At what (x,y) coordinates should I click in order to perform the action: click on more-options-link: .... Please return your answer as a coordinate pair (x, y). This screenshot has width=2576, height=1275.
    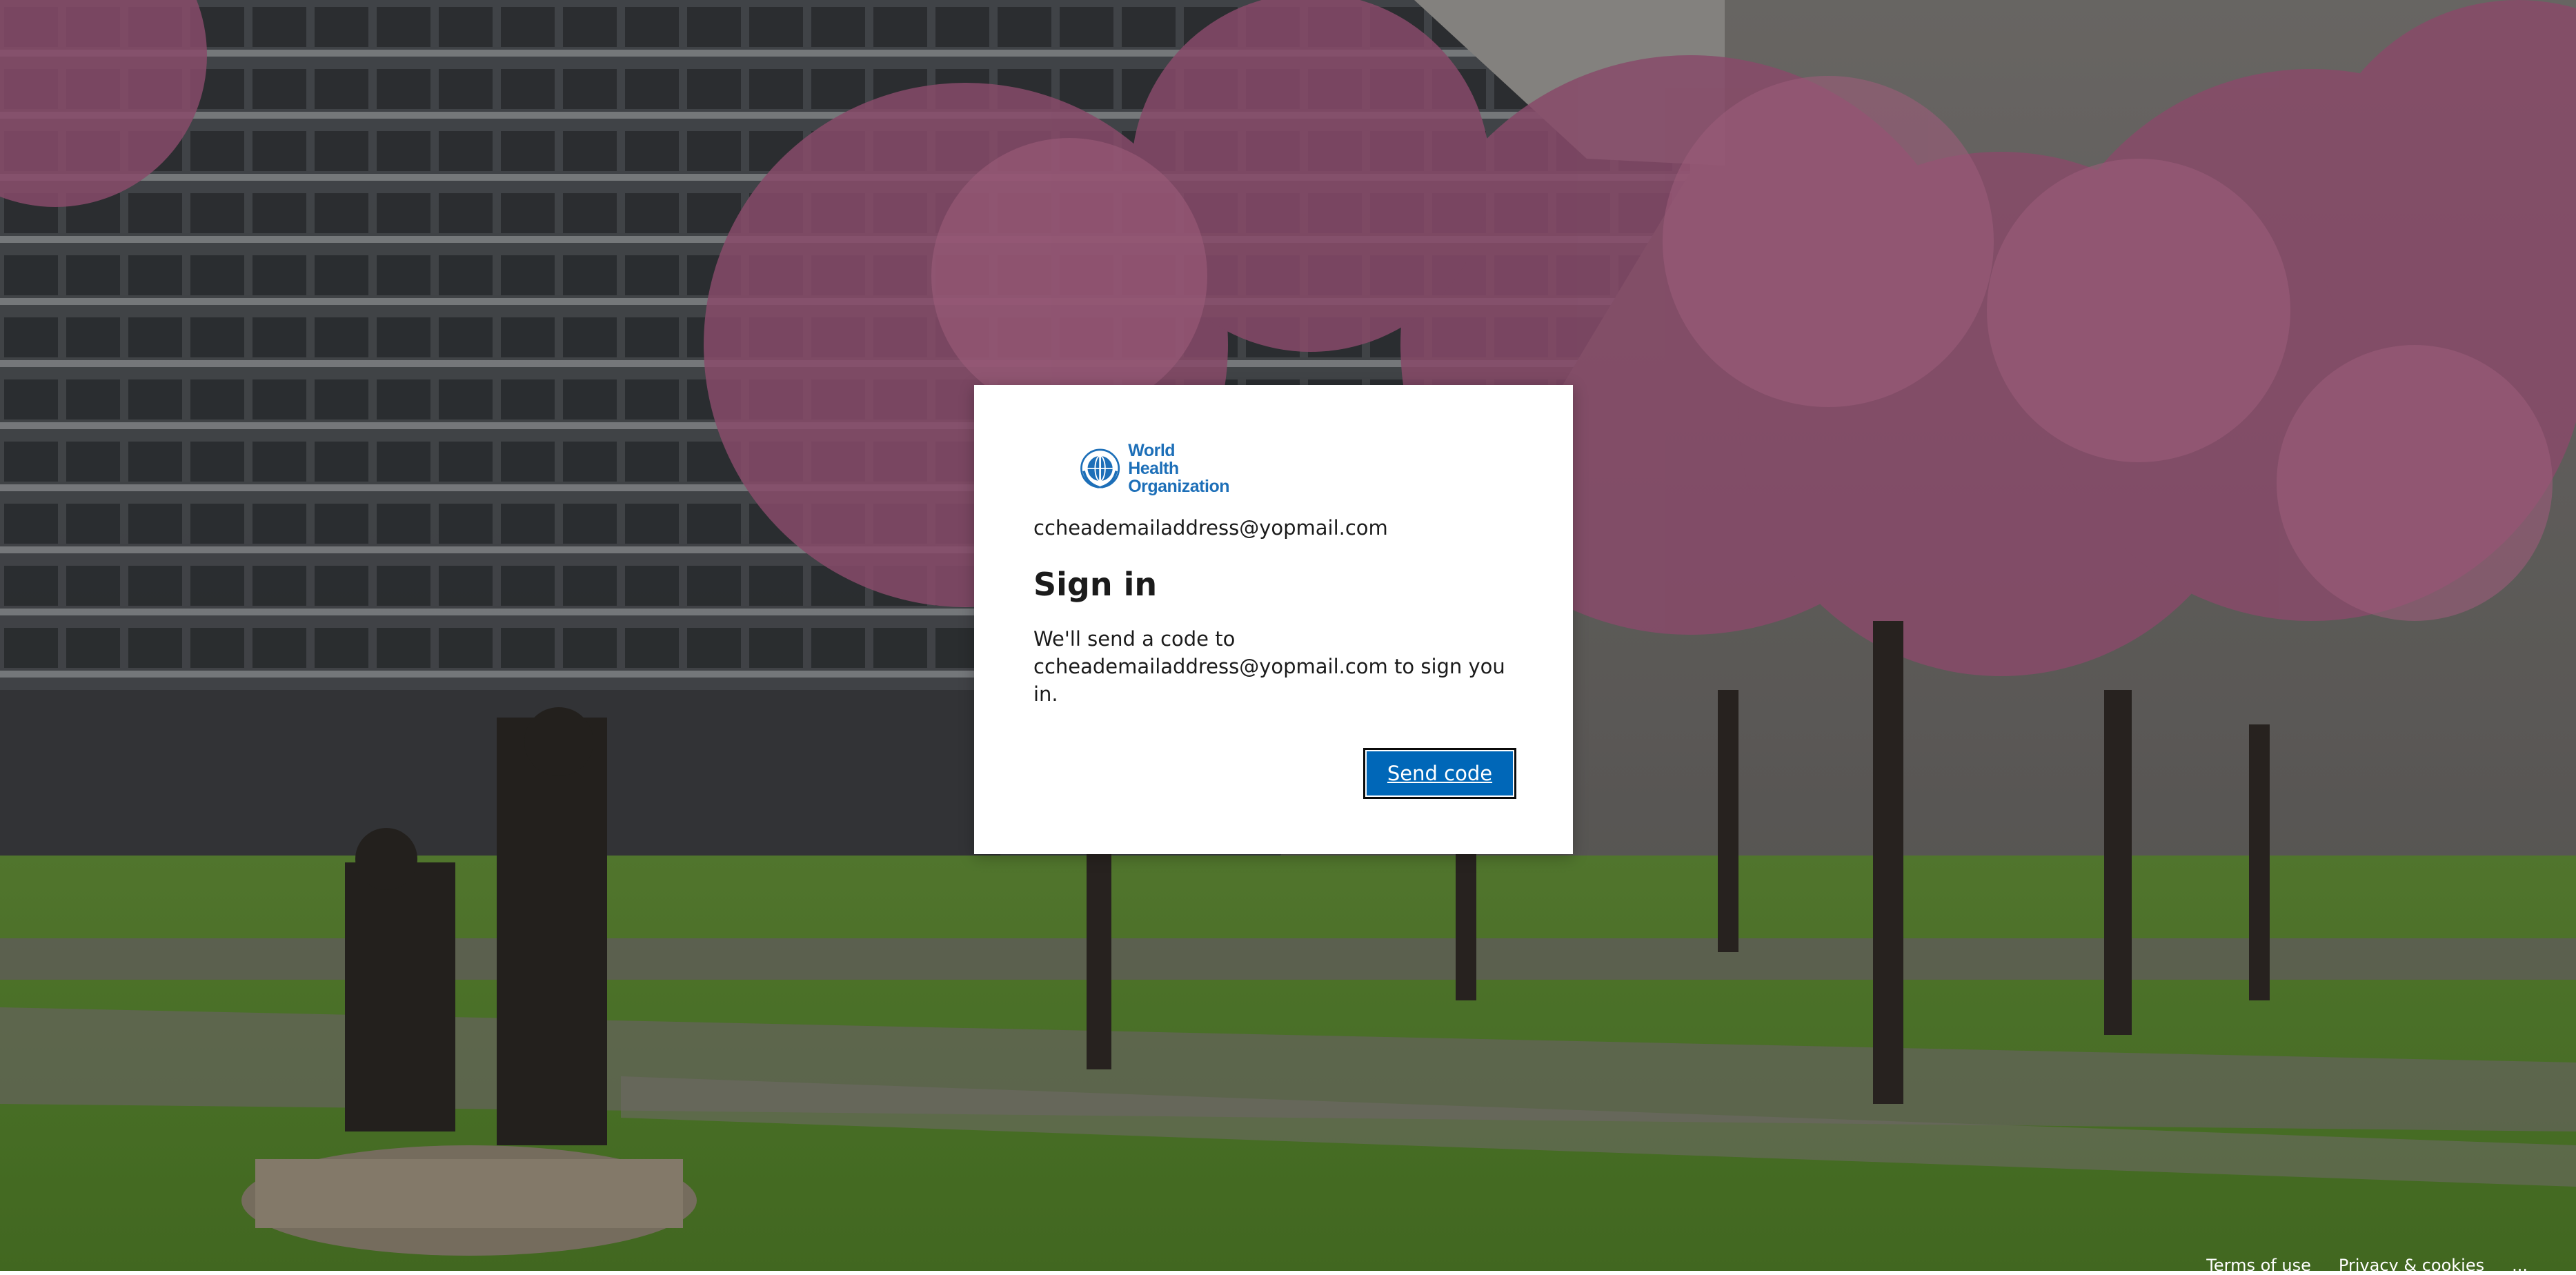
    Looking at the image, I should click on (2520, 1265).